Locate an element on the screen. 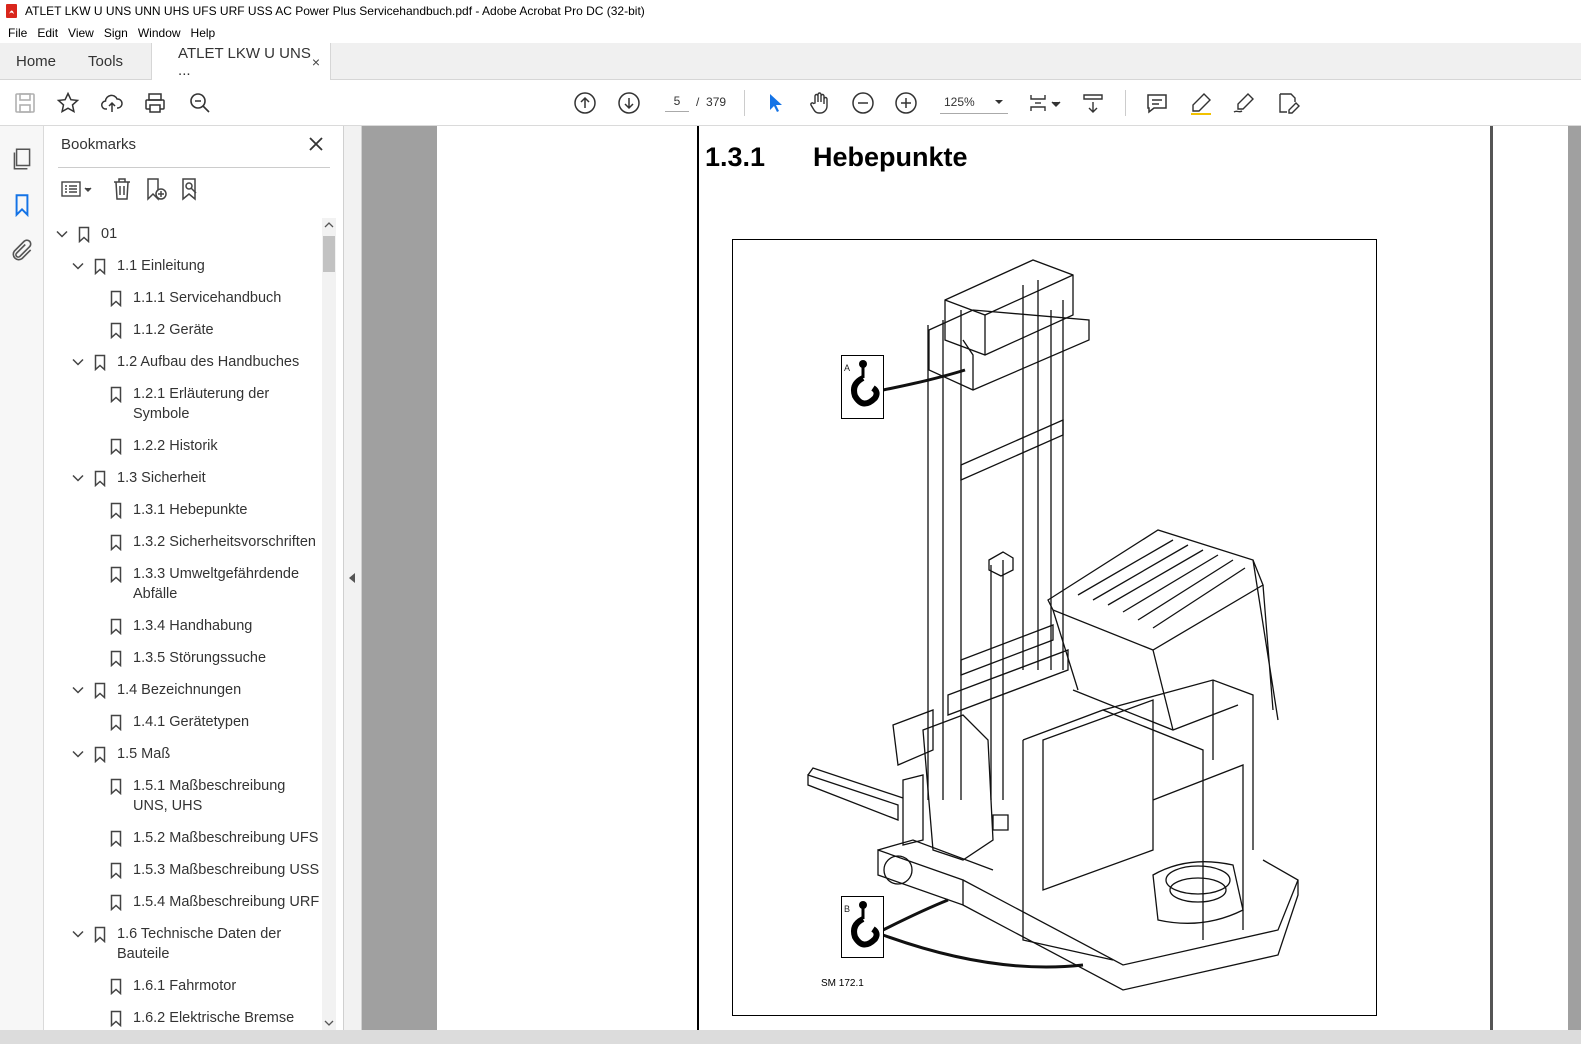 The width and height of the screenshot is (1581, 1044). select-cursor-icon is located at coordinates (775, 103).